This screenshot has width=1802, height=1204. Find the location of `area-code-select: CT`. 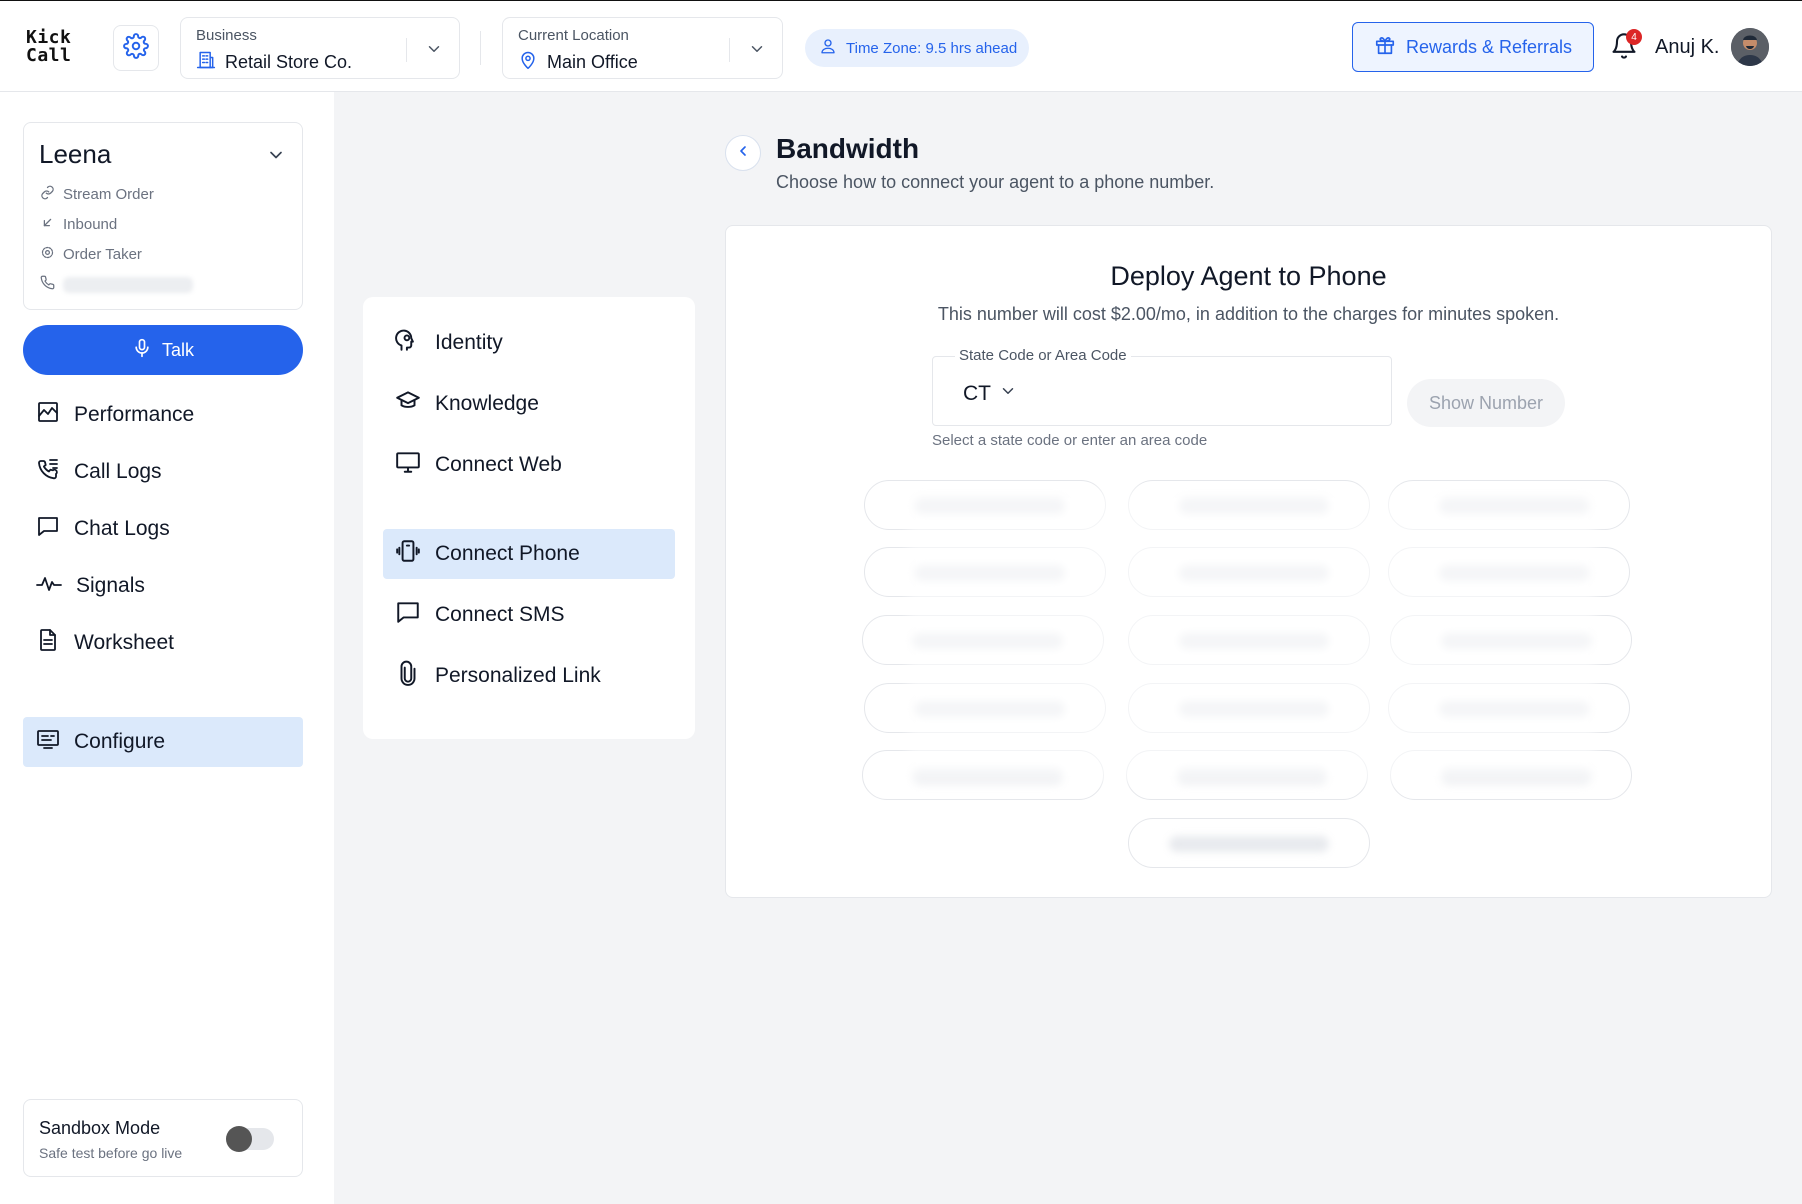

area-code-select: CT is located at coordinates (990, 394).